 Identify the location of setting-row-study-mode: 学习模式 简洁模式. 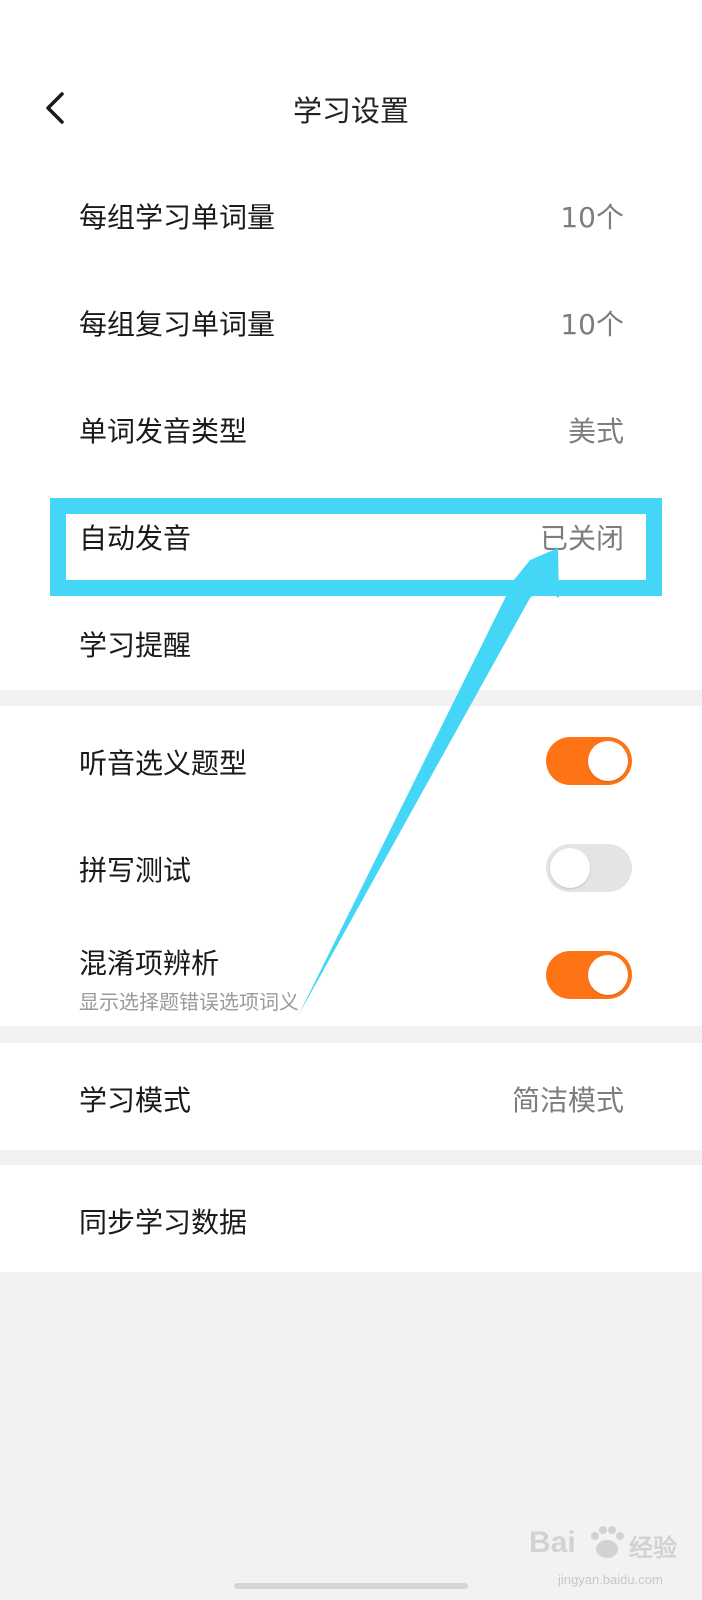
(351, 1097).